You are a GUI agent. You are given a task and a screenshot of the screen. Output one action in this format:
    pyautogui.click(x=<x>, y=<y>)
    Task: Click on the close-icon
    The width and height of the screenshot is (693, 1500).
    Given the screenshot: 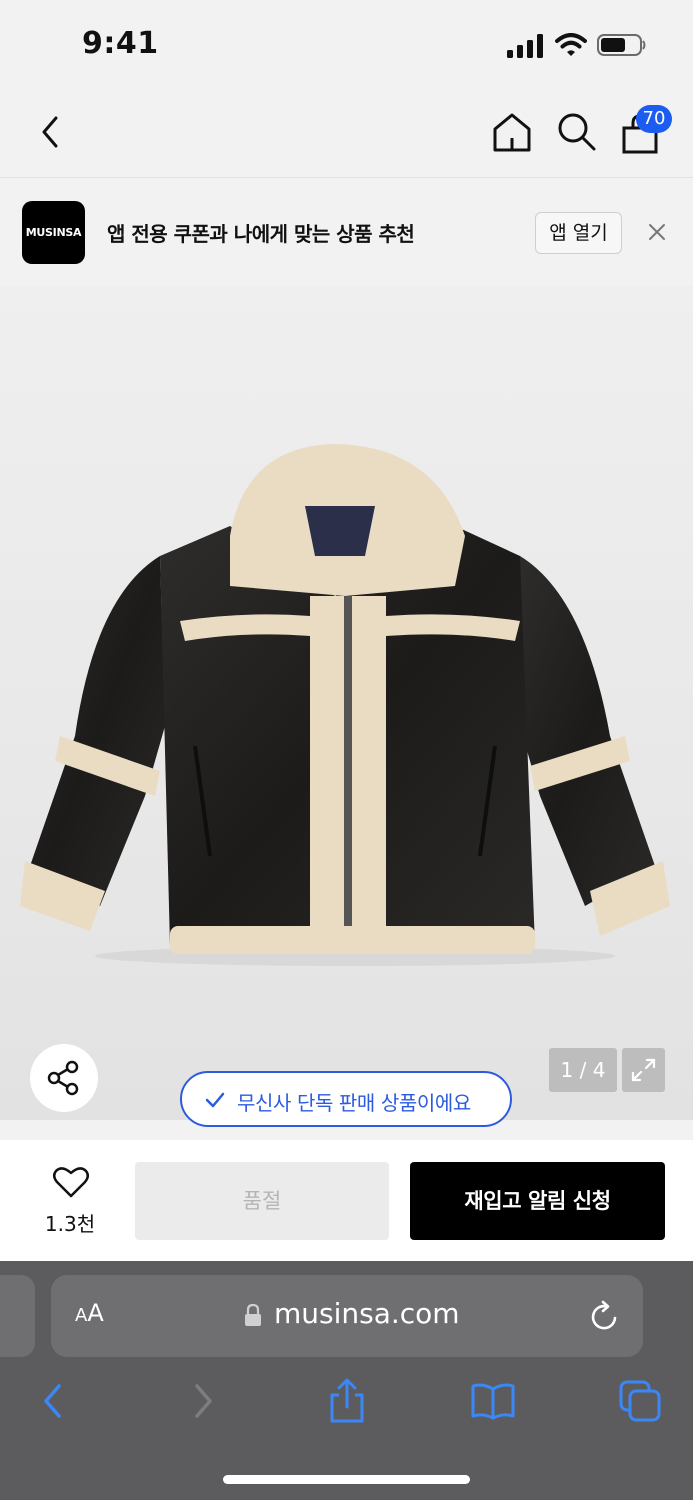 What is the action you would take?
    pyautogui.click(x=657, y=232)
    